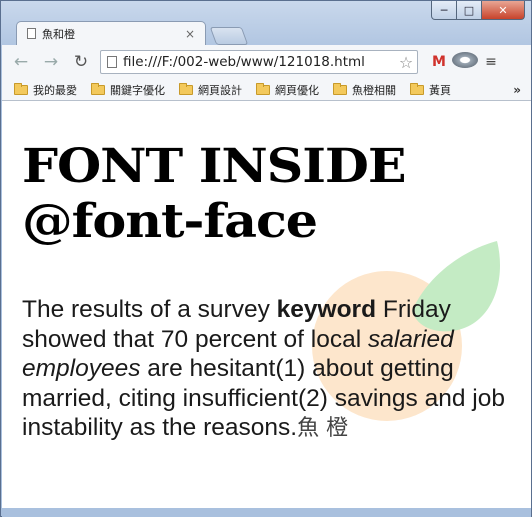  Describe the element at coordinates (51, 62) in the screenshot. I see `forward-icon: →` at that location.